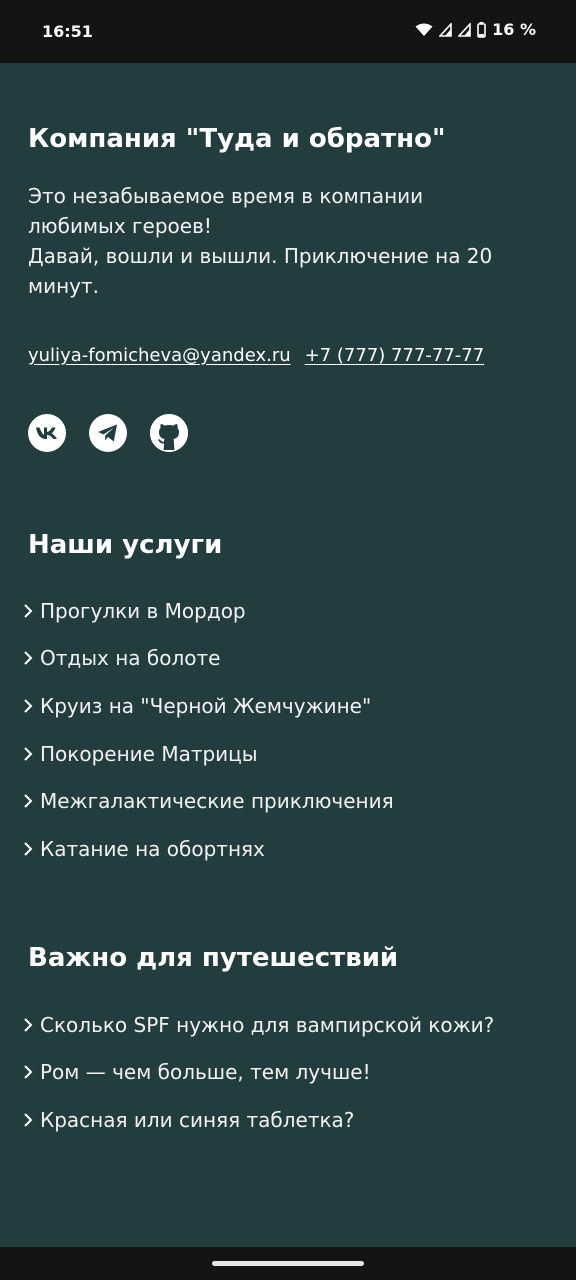 Image resolution: width=576 pixels, height=1280 pixels. I want to click on list-item: Красная или синяя таблетка?, so click(258, 1120).